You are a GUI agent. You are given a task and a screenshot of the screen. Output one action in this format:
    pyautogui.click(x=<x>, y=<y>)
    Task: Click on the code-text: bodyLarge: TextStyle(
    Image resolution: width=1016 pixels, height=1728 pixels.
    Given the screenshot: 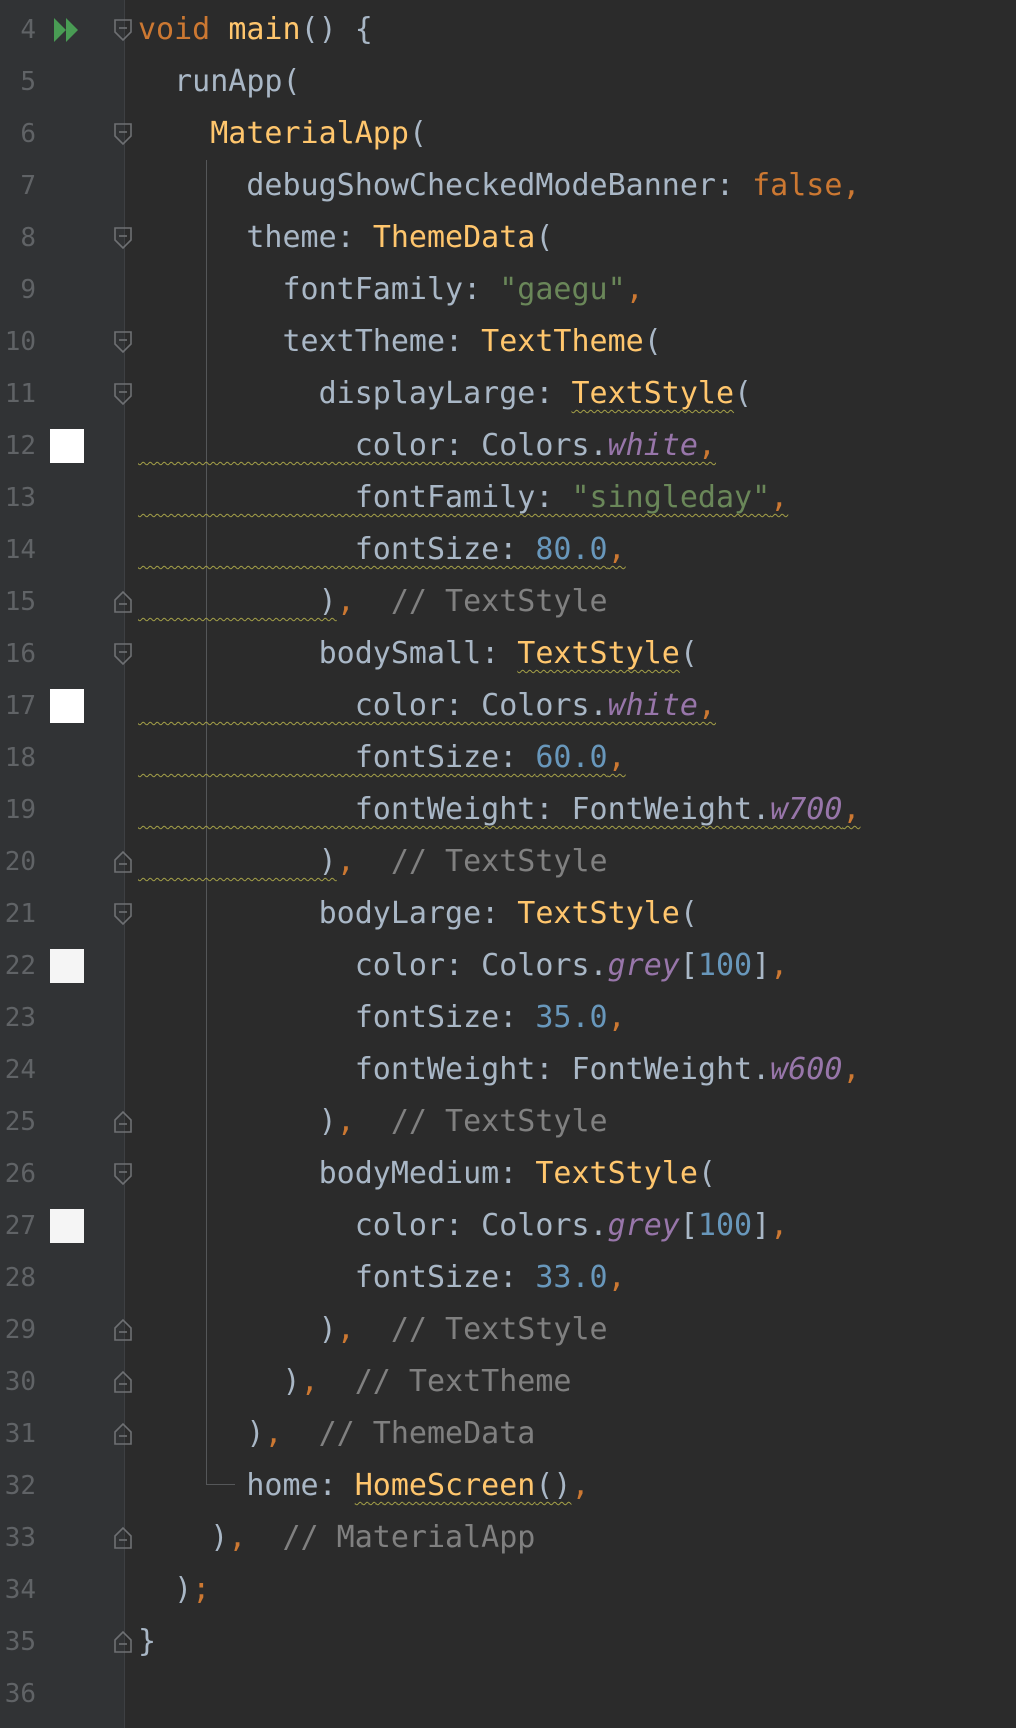 What is the action you would take?
    pyautogui.click(x=418, y=913)
    